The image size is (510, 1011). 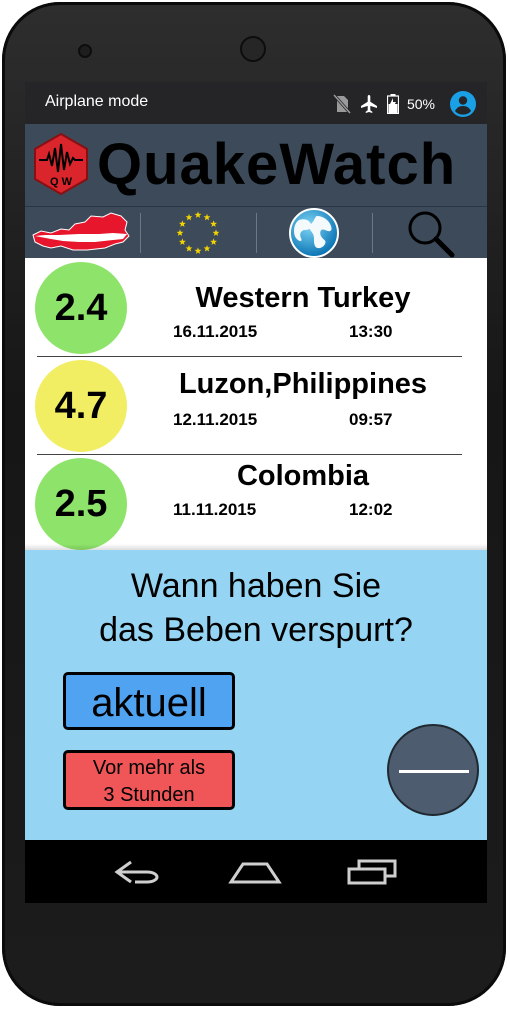 What do you see at coordinates (420, 104) in the screenshot?
I see `battery-percent: 50%` at bounding box center [420, 104].